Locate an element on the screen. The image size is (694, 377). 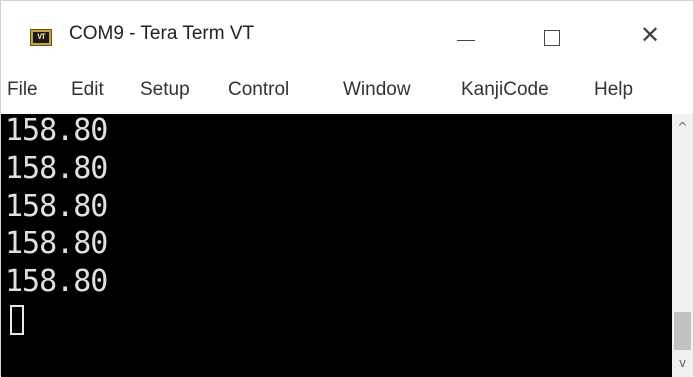
scroll-up-arrow-icon: ^ is located at coordinates (682, 127).